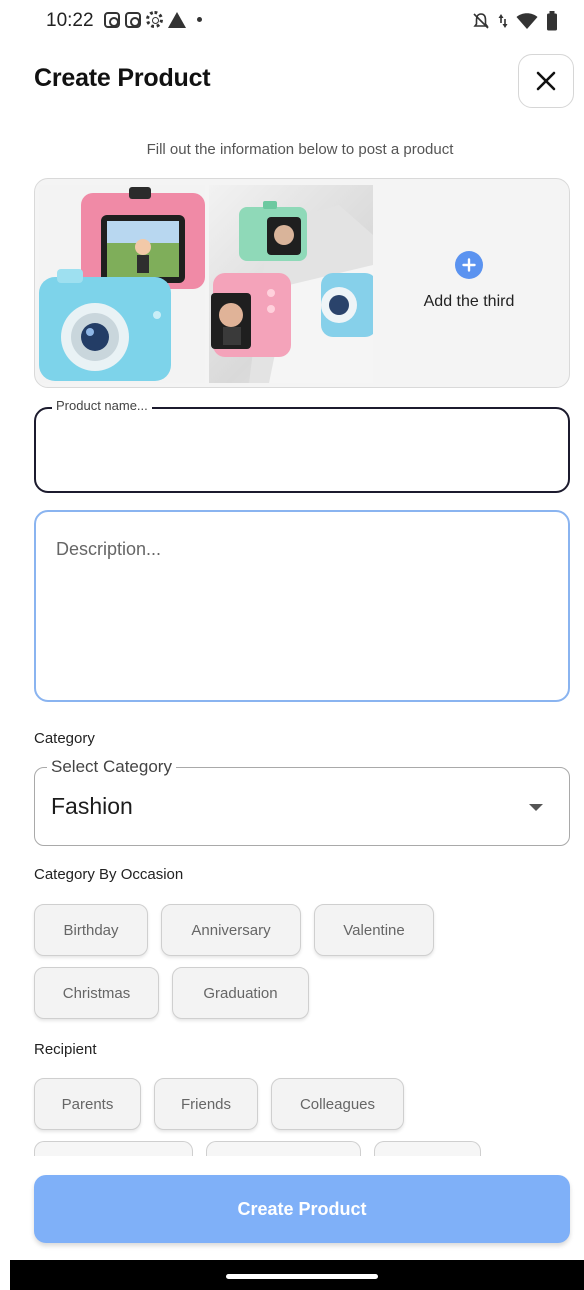  Describe the element at coordinates (109, 874) in the screenshot. I see `occasion-section-label: Category By Occasion` at that location.